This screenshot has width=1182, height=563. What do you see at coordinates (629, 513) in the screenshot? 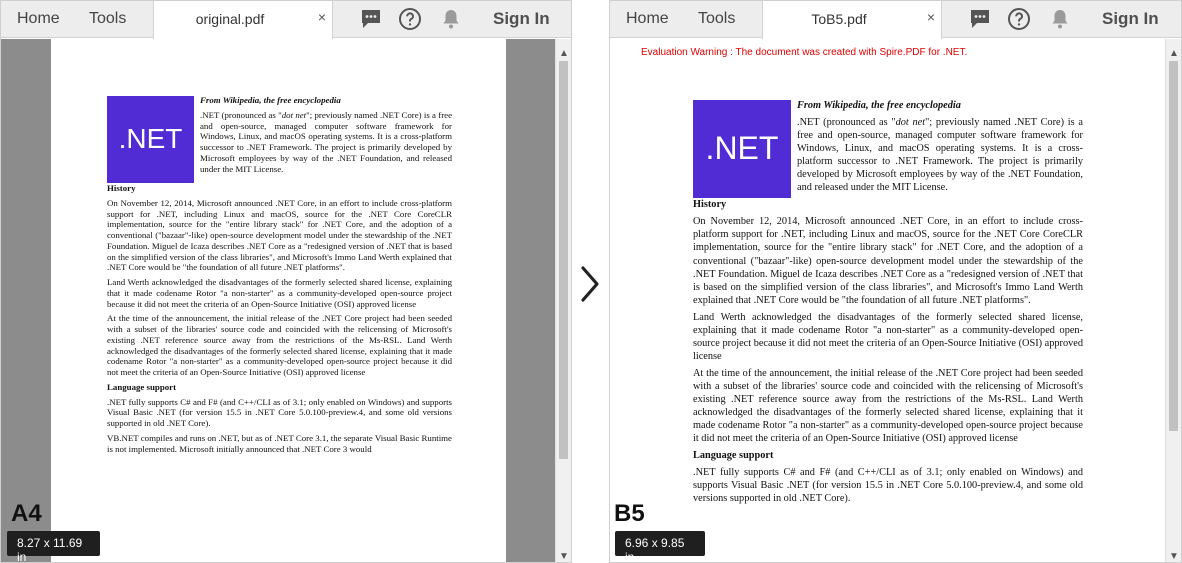
I see `page-size-label: B5` at bounding box center [629, 513].